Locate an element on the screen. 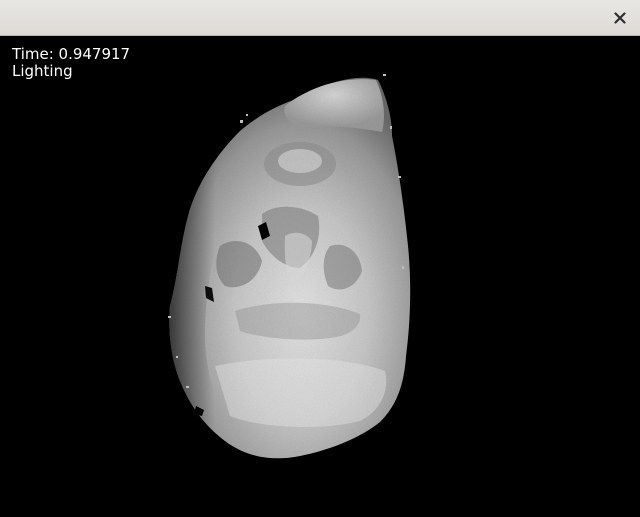  close-button is located at coordinates (620, 18).